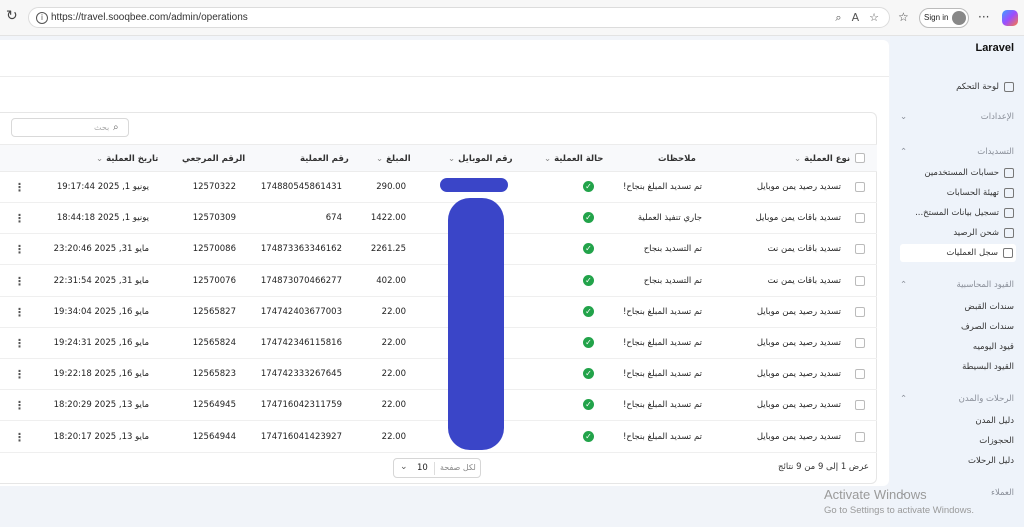 This screenshot has height=527, width=1024. I want to click on sidebar-item-balance-topup: شحن الرصيد, so click(957, 233).